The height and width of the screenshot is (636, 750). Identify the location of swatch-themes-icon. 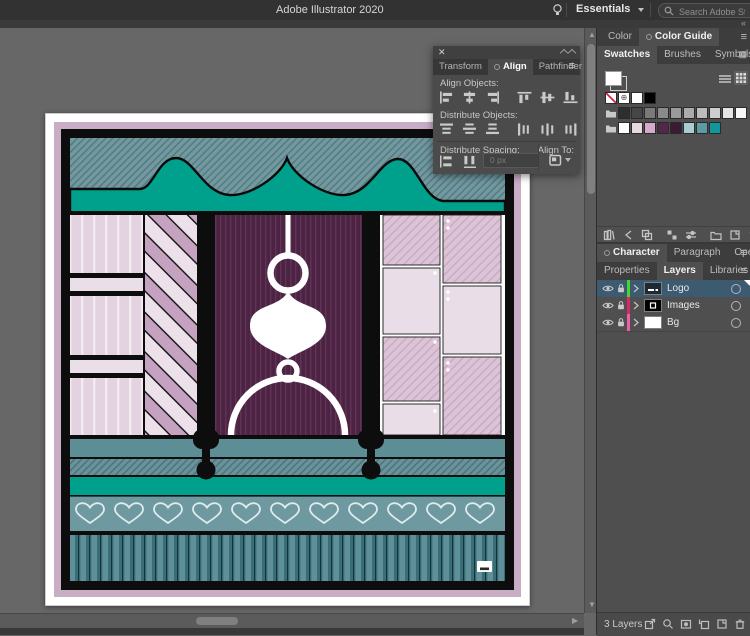
(628, 235).